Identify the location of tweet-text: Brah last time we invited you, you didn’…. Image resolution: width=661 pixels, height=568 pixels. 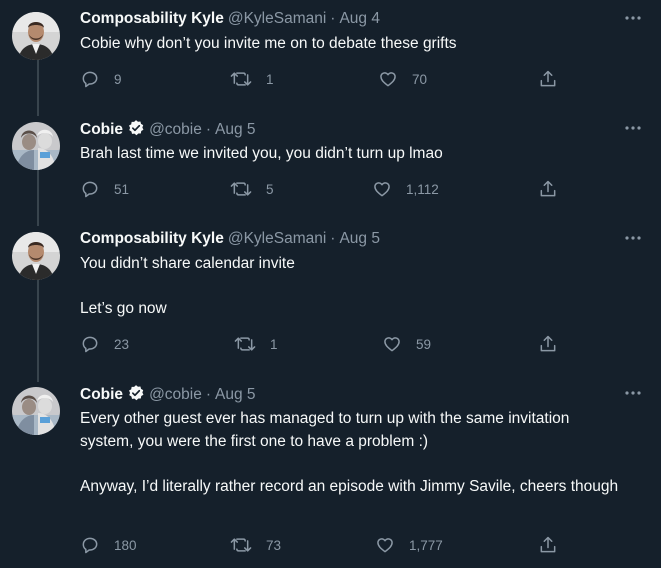
(360, 154).